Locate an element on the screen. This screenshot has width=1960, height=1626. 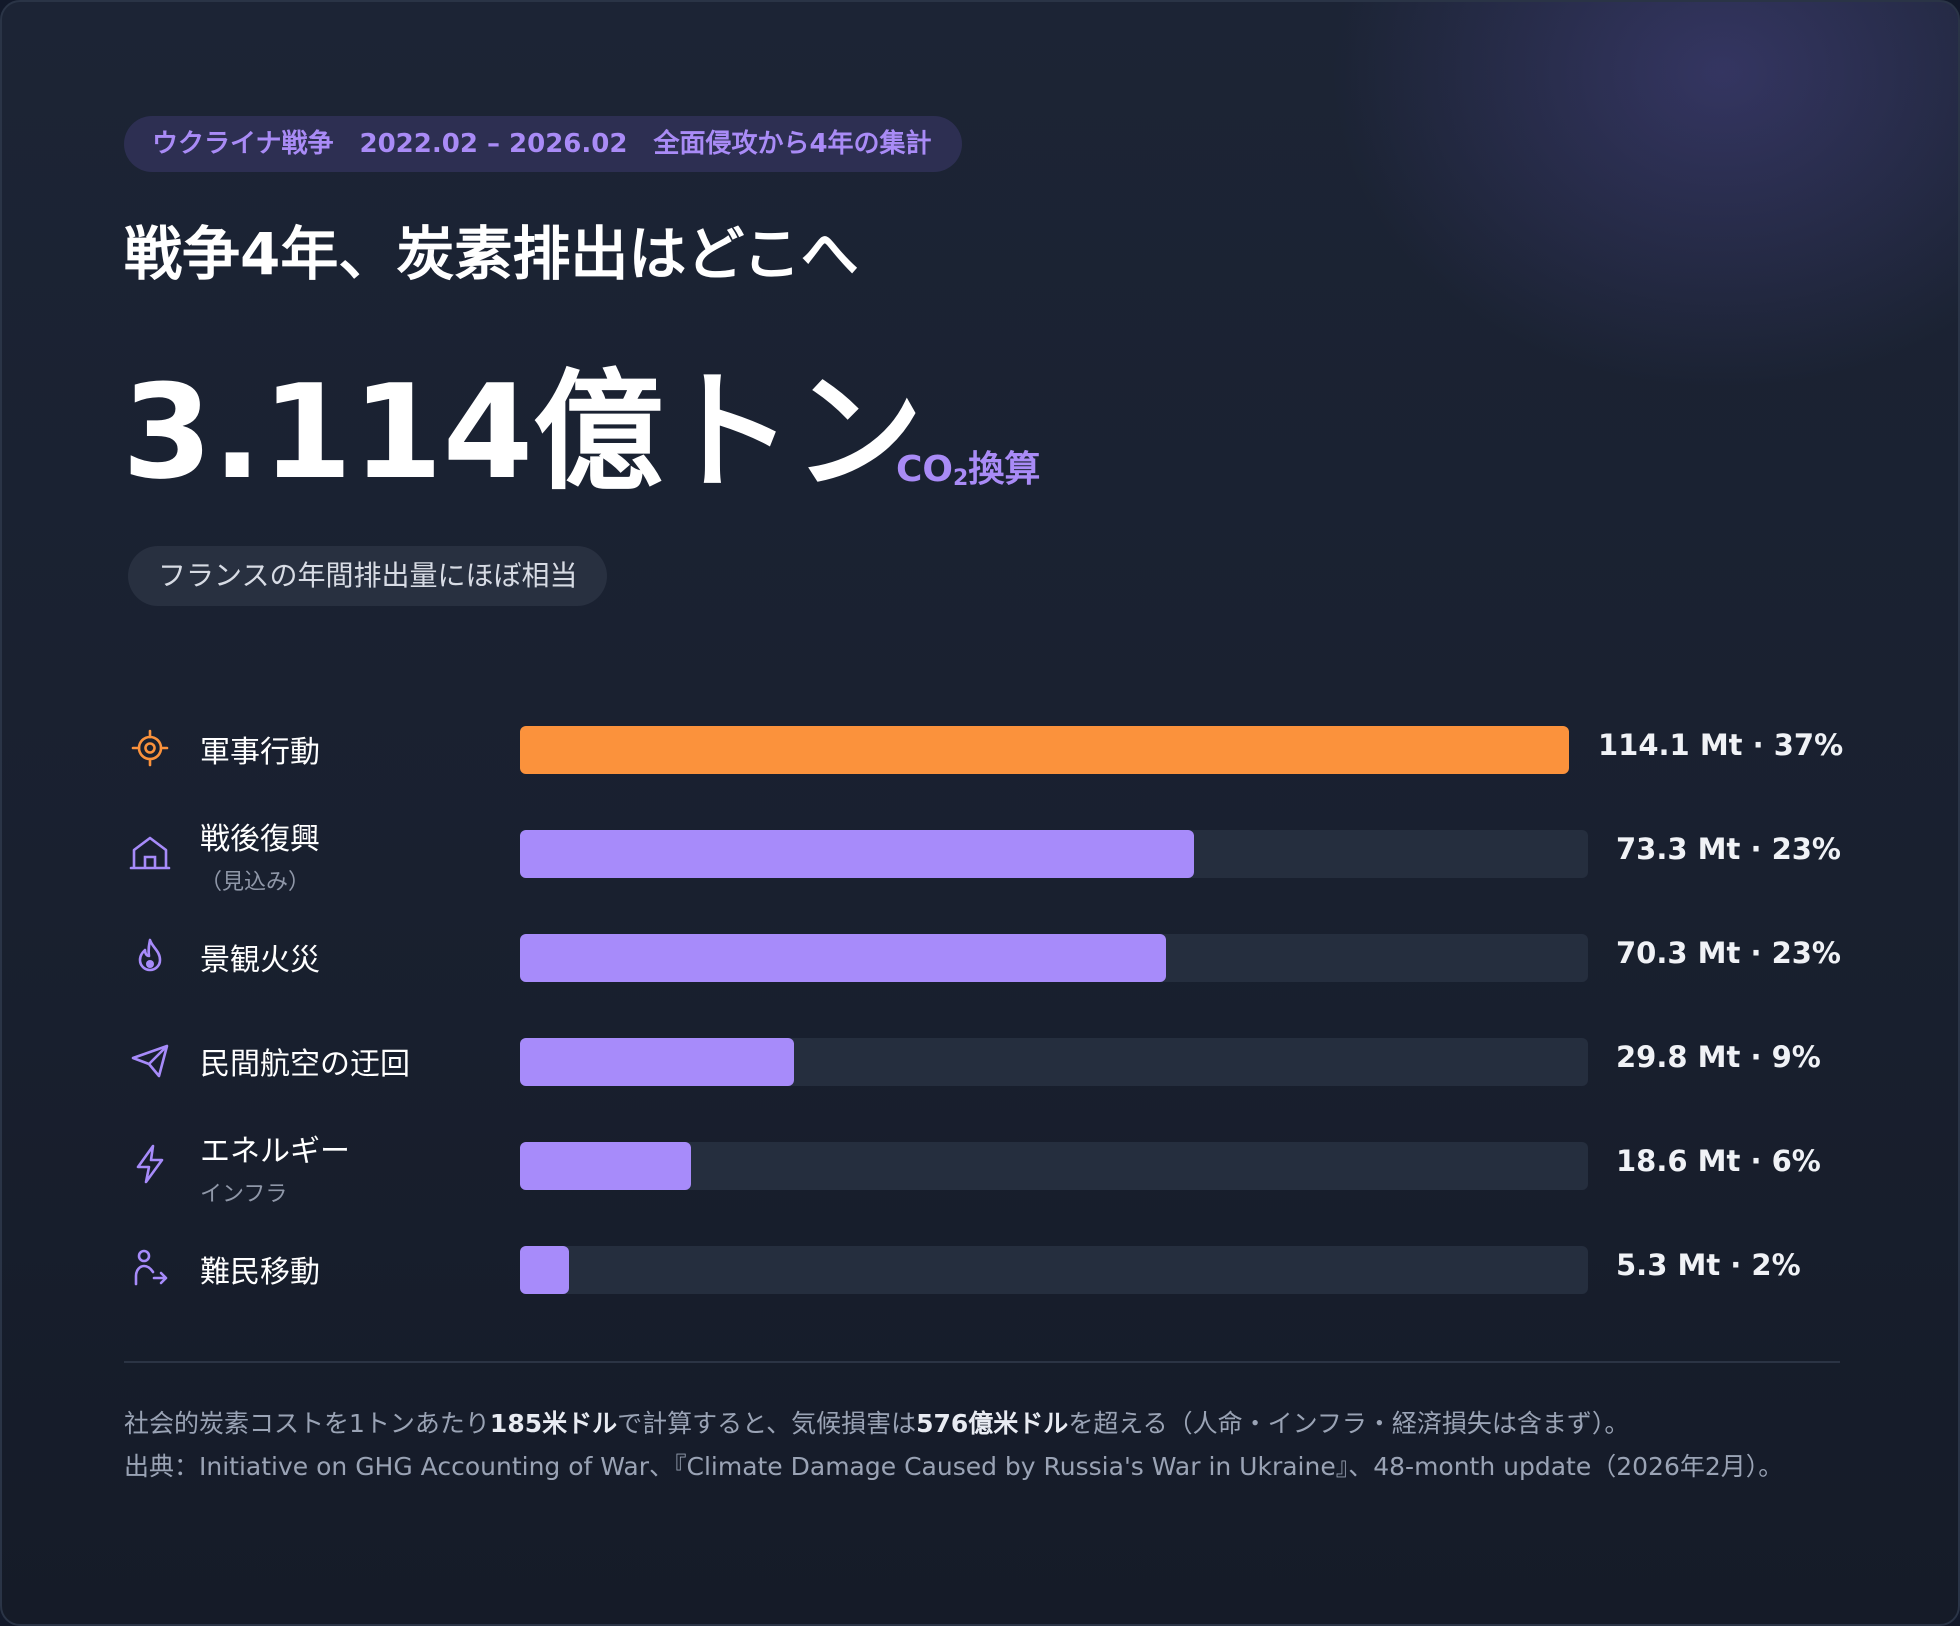
bar-row: 戦後復興 （見込み） 73.3 Mt · 23% is located at coordinates (980, 846).